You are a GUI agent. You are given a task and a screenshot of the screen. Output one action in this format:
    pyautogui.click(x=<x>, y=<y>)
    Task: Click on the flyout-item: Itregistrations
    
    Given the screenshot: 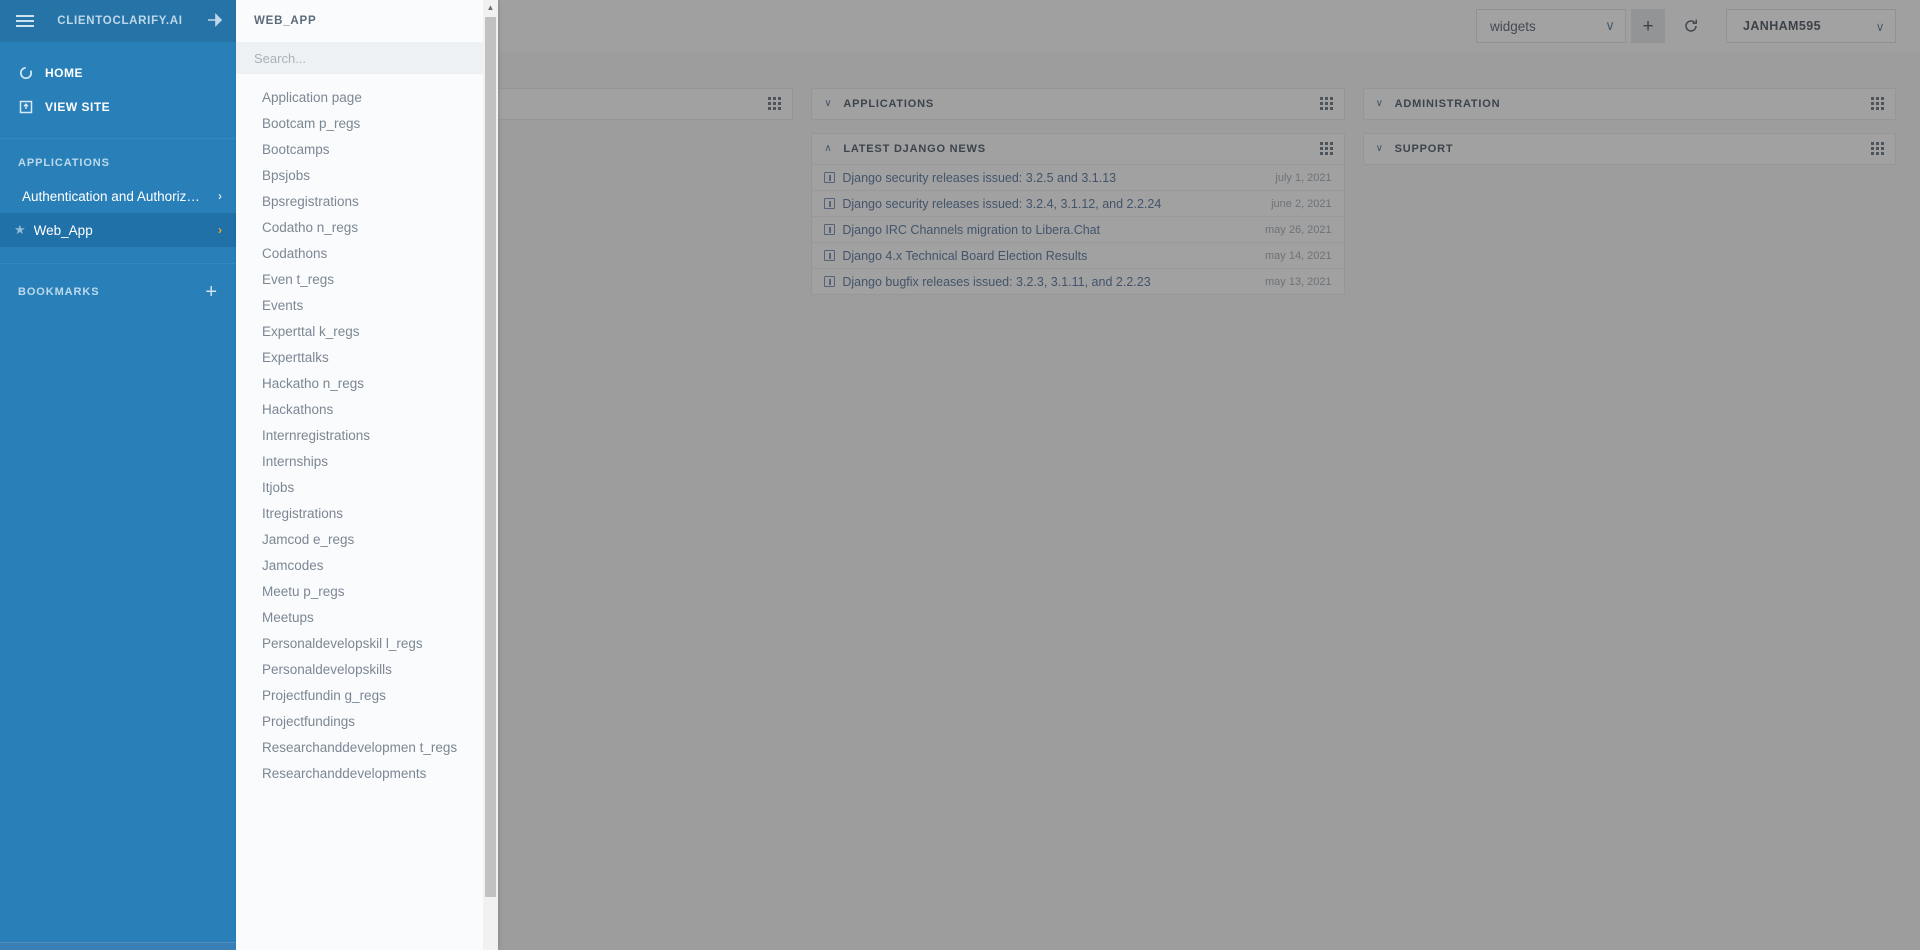 What is the action you would take?
    pyautogui.click(x=367, y=513)
    